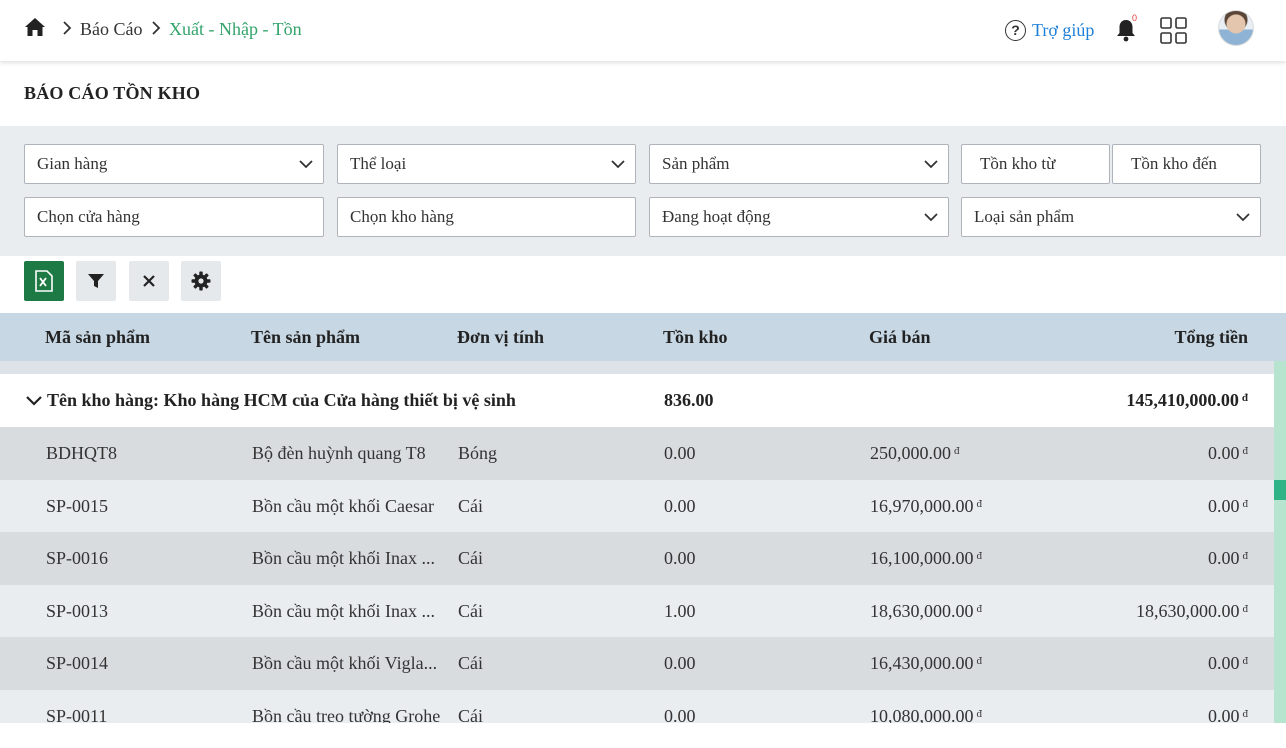  Describe the element at coordinates (926, 610) in the screenshot. I see `cell-price: 18,630,000.00 đ` at that location.